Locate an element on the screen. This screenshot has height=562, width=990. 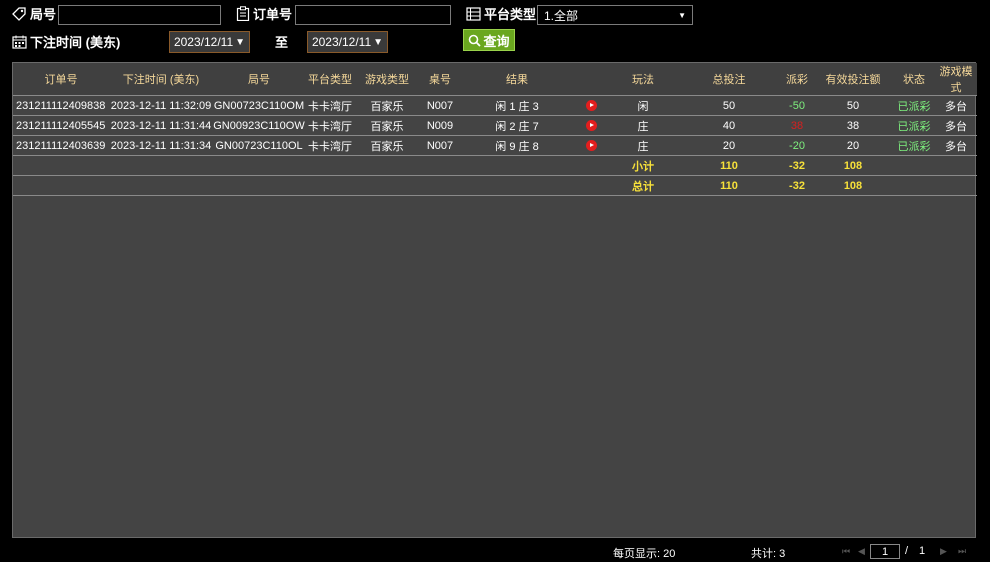
order-label: 订单号 is located at coordinates (264, 13).